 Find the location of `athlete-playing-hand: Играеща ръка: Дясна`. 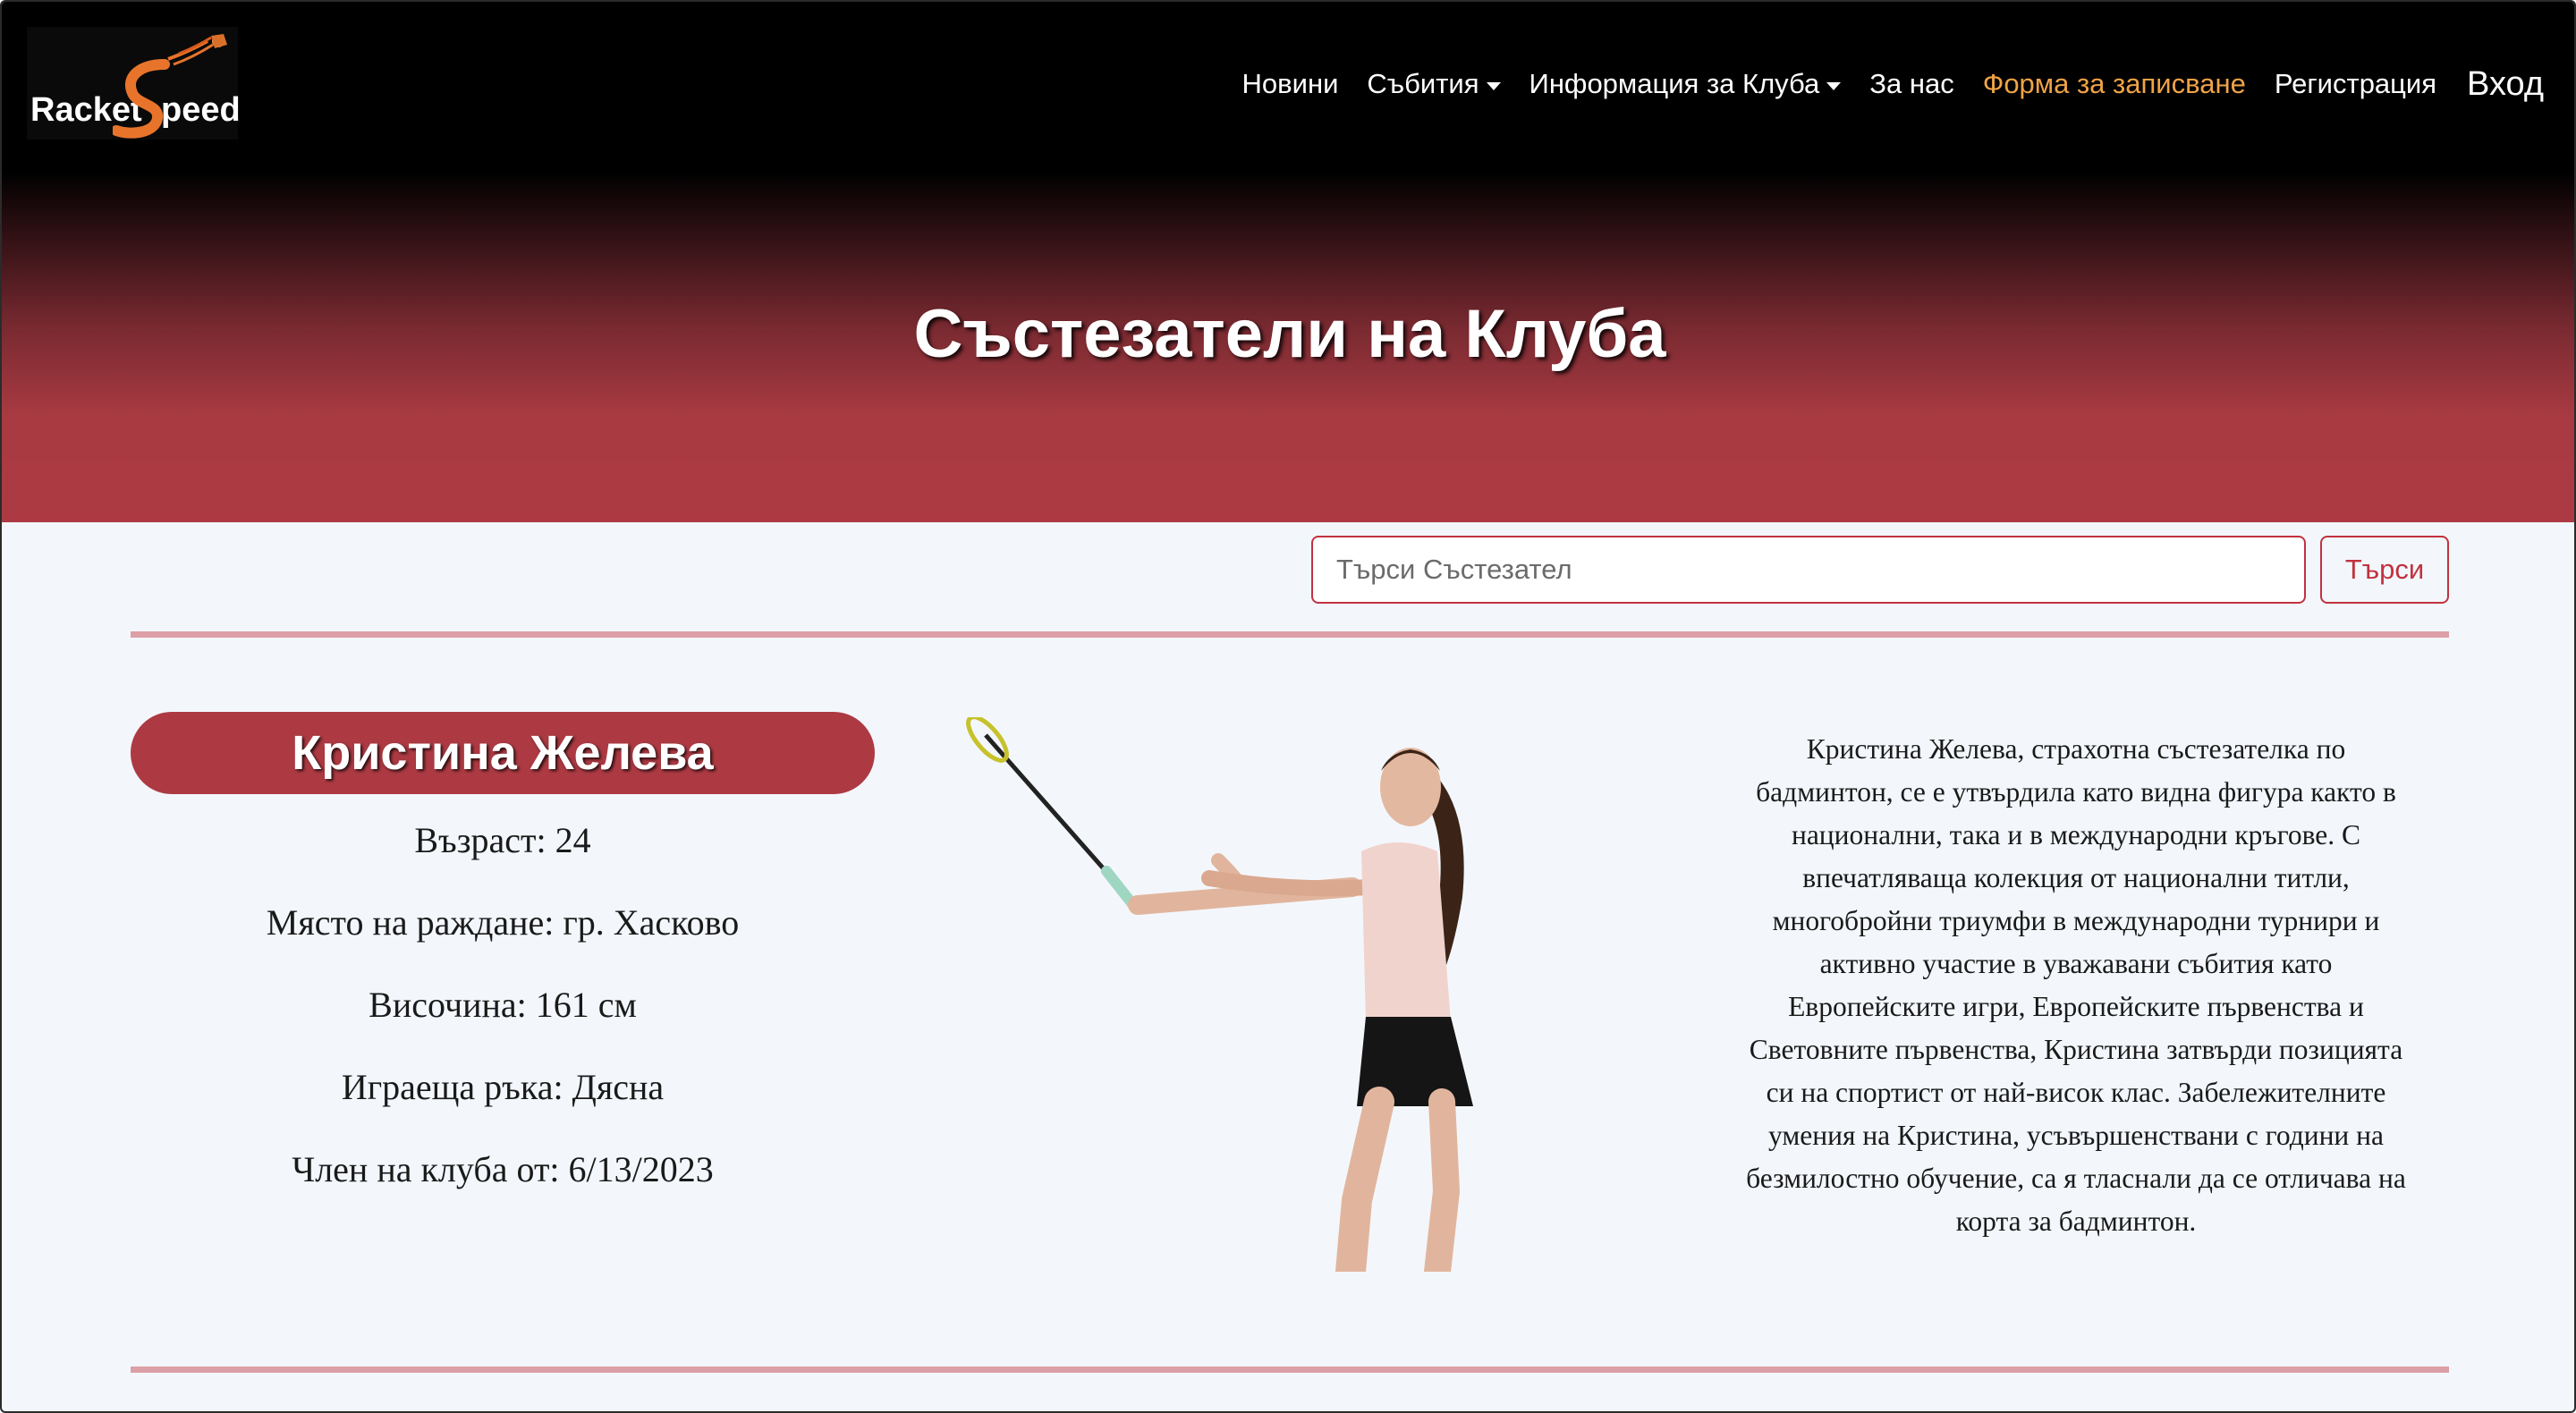

athlete-playing-hand: Играеща ръка: Дясна is located at coordinates (503, 1087).